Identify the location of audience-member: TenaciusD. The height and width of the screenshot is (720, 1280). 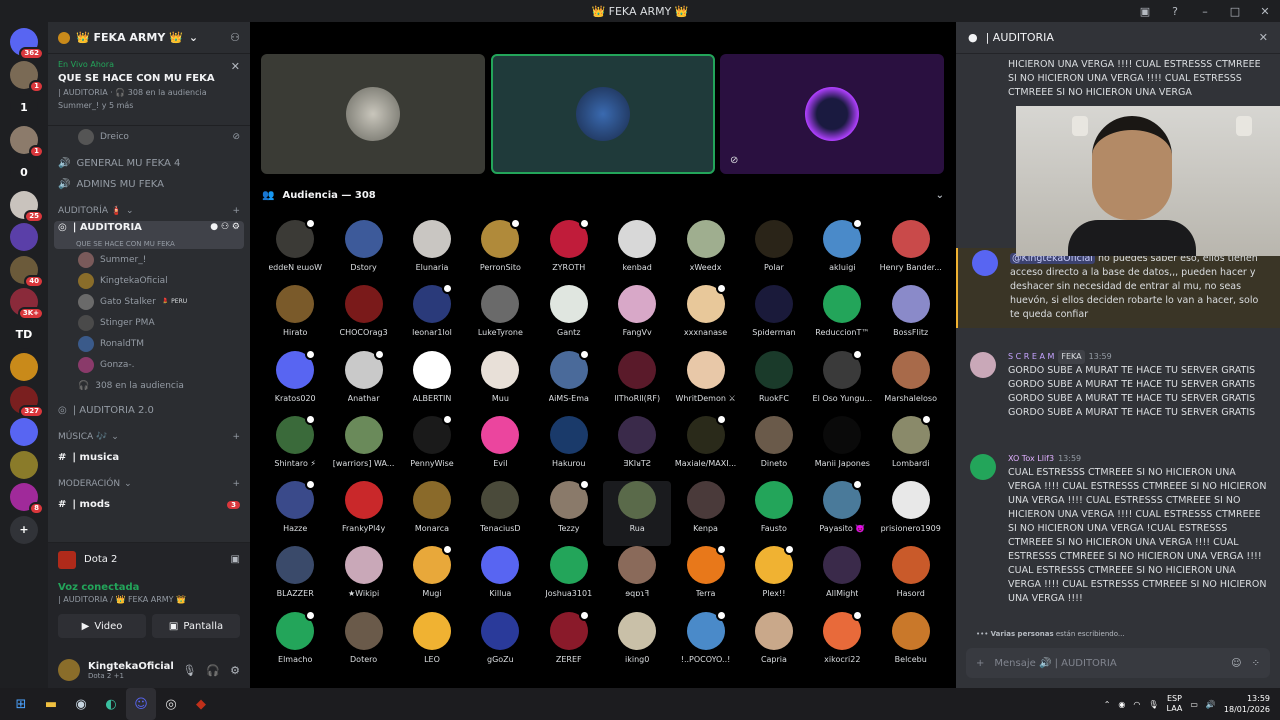
(500, 513).